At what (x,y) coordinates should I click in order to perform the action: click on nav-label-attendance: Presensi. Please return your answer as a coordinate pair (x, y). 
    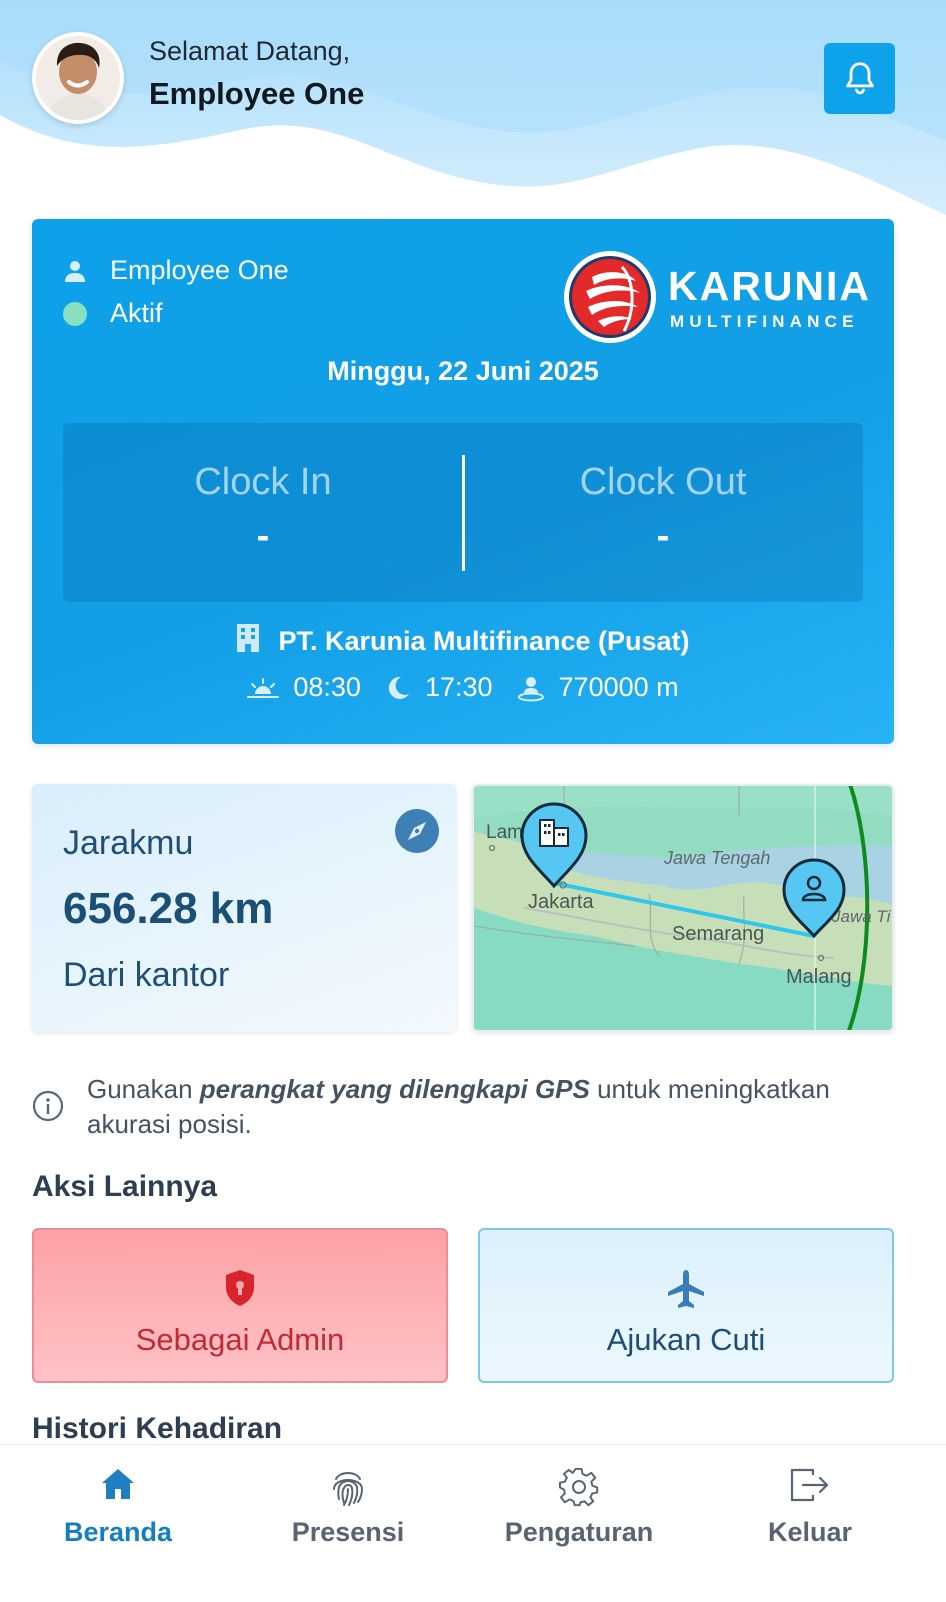
    Looking at the image, I should click on (348, 1532).